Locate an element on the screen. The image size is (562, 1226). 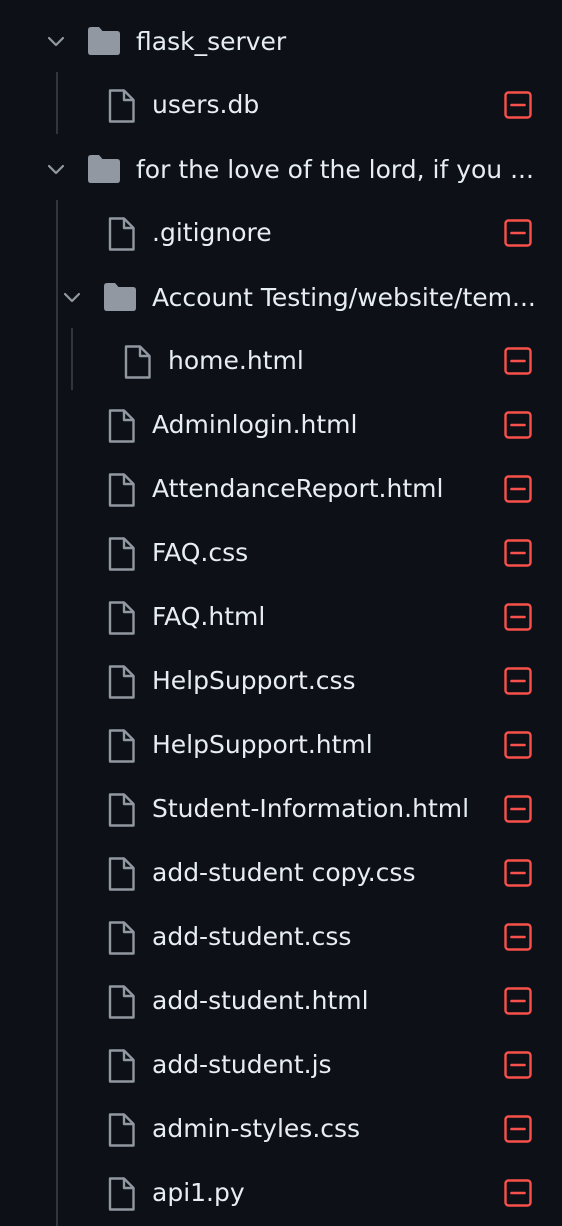
tree-row-file-add-student-css: add-student.css is located at coordinates (281, 937).